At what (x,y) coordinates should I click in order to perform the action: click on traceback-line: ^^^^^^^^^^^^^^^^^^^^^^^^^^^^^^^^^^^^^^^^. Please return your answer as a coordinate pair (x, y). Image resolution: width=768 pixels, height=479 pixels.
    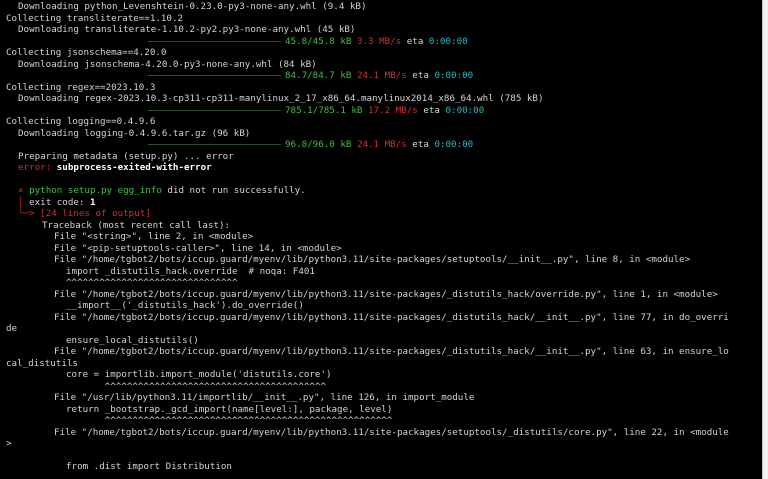
    Looking at the image, I should click on (196, 386).